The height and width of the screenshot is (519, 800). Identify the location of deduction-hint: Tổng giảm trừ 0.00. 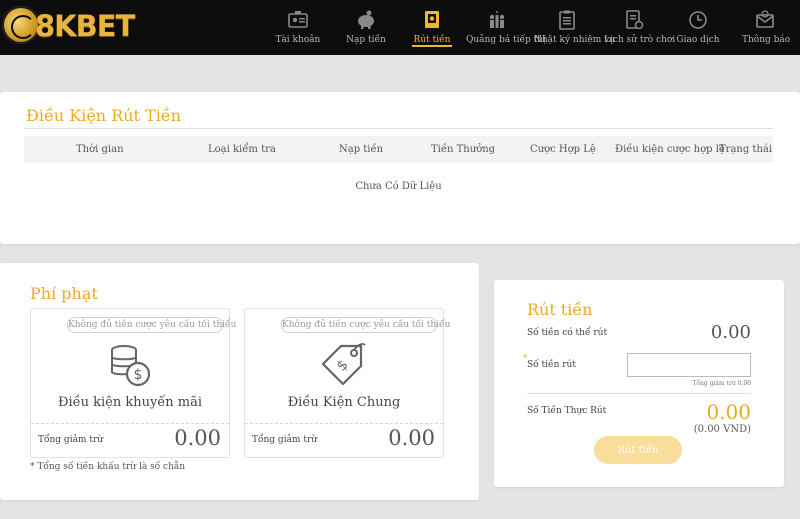
(721, 383).